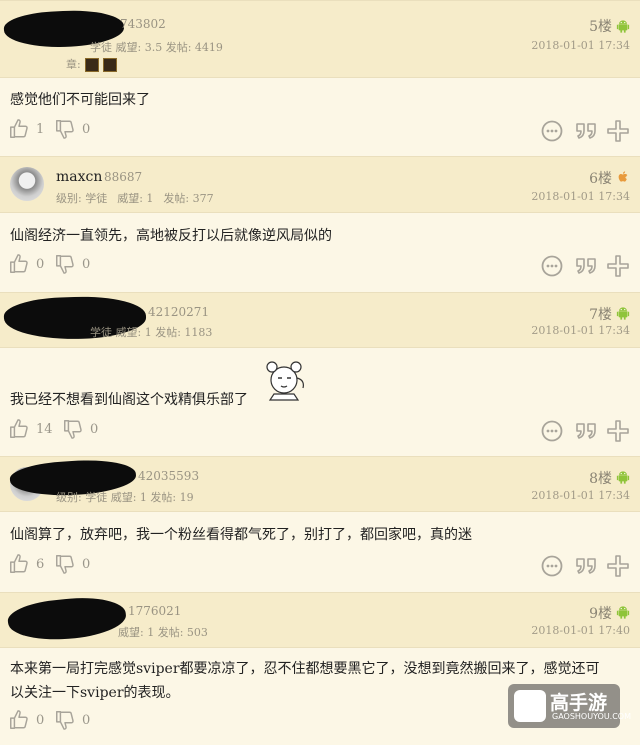  I want to click on floor-number: 8楼, so click(600, 479).